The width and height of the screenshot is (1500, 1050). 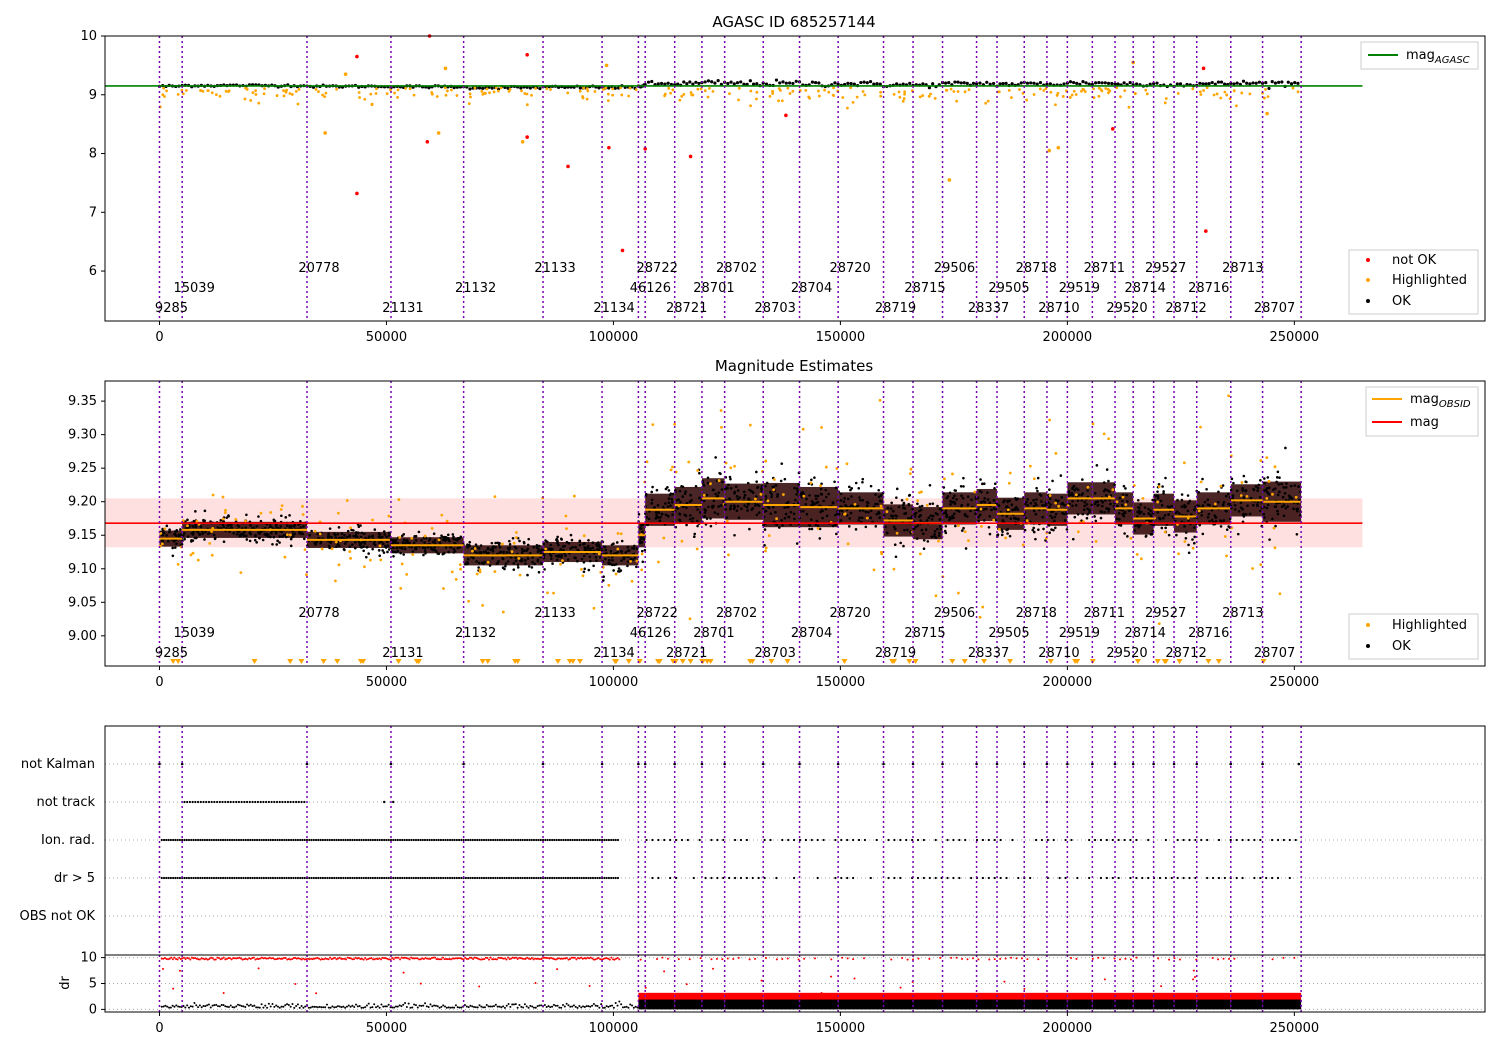 I want to click on p1-outlier-point, so click(x=949, y=180).